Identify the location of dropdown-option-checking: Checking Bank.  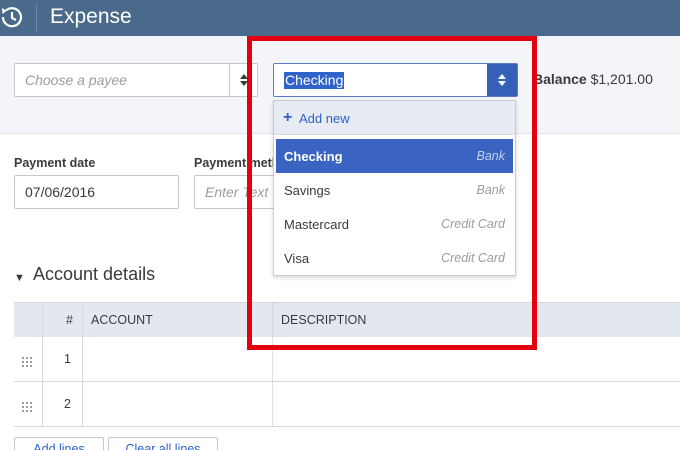
(394, 156).